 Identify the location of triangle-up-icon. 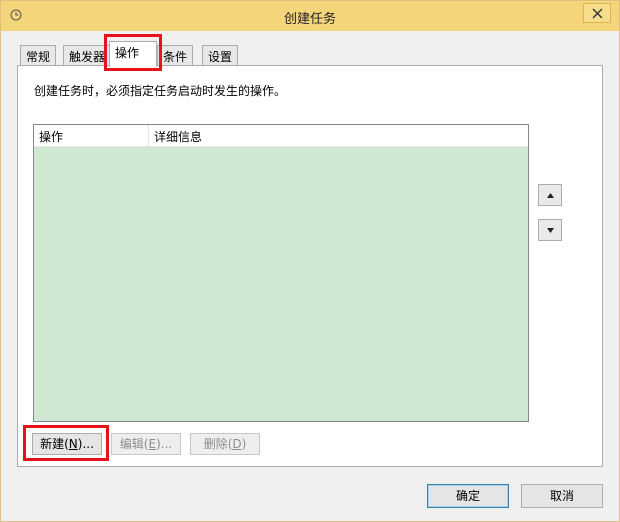
(550, 195).